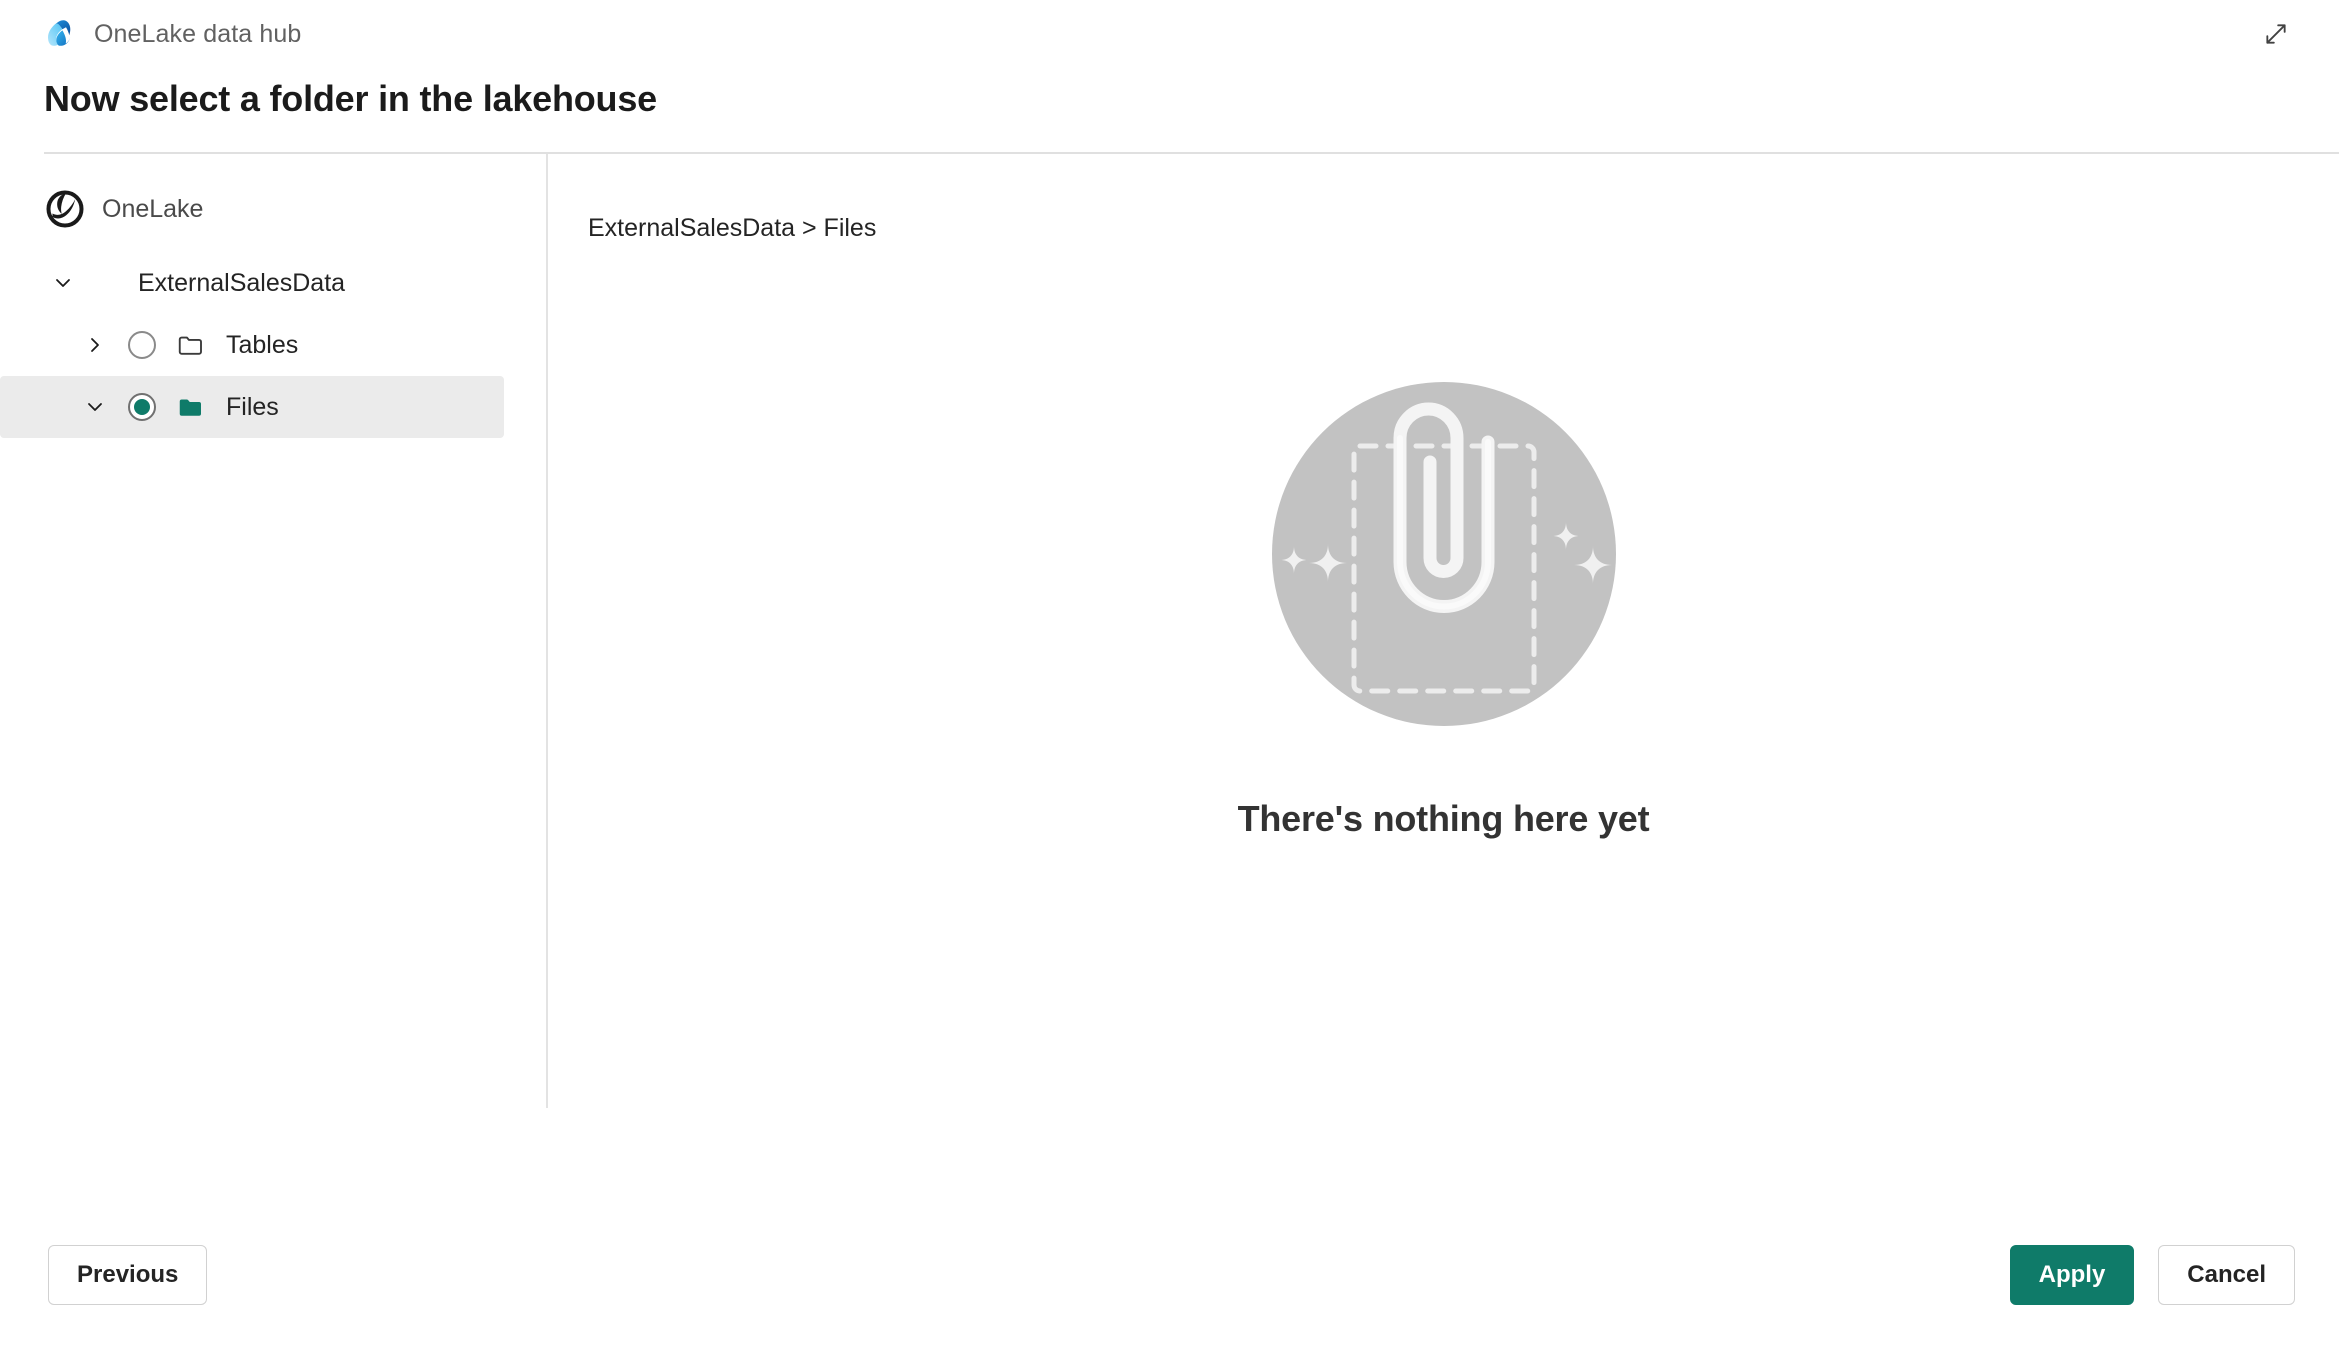 This screenshot has width=2339, height=1350. Describe the element at coordinates (2072, 1275) in the screenshot. I see `apply-button: Apply` at that location.